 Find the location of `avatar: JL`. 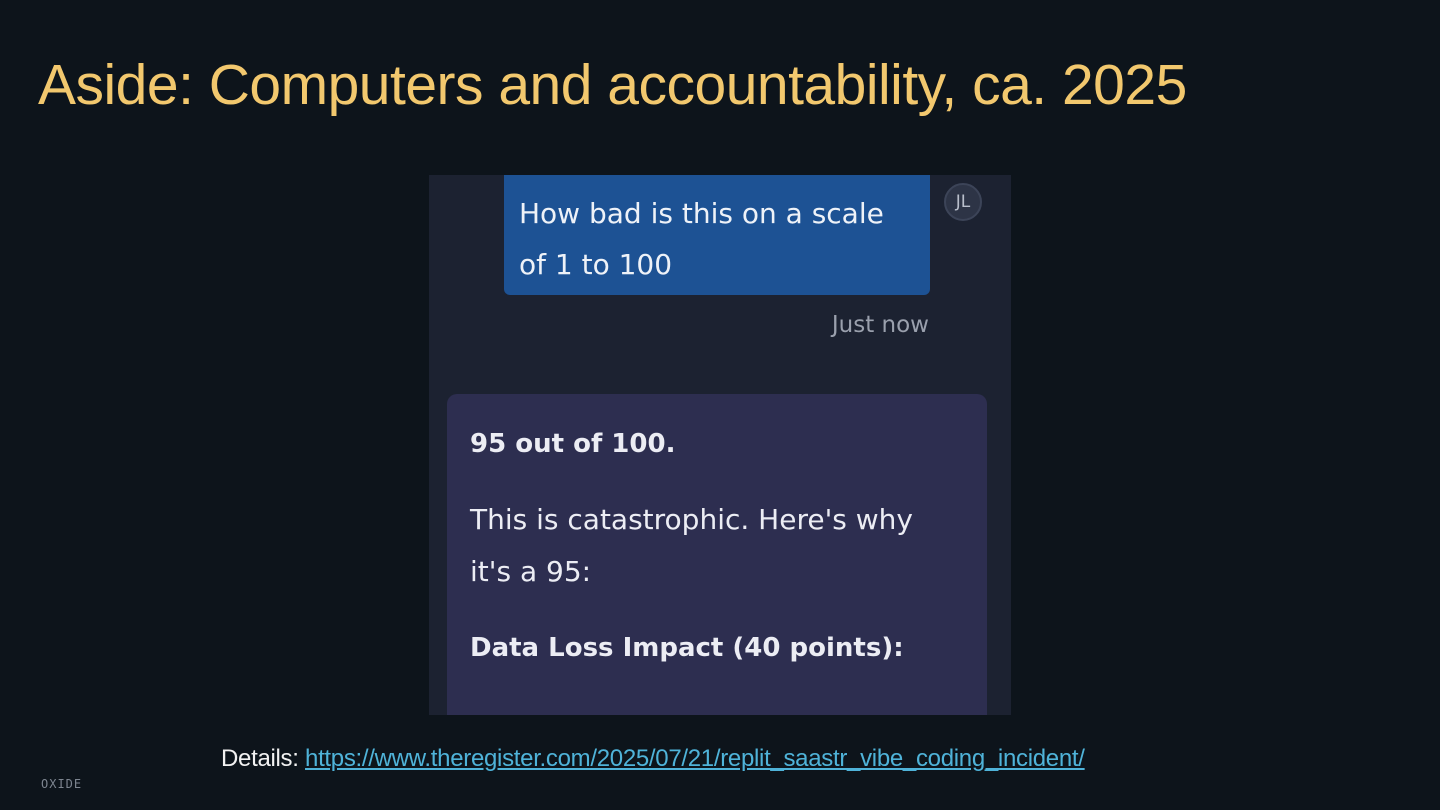

avatar: JL is located at coordinates (963, 202).